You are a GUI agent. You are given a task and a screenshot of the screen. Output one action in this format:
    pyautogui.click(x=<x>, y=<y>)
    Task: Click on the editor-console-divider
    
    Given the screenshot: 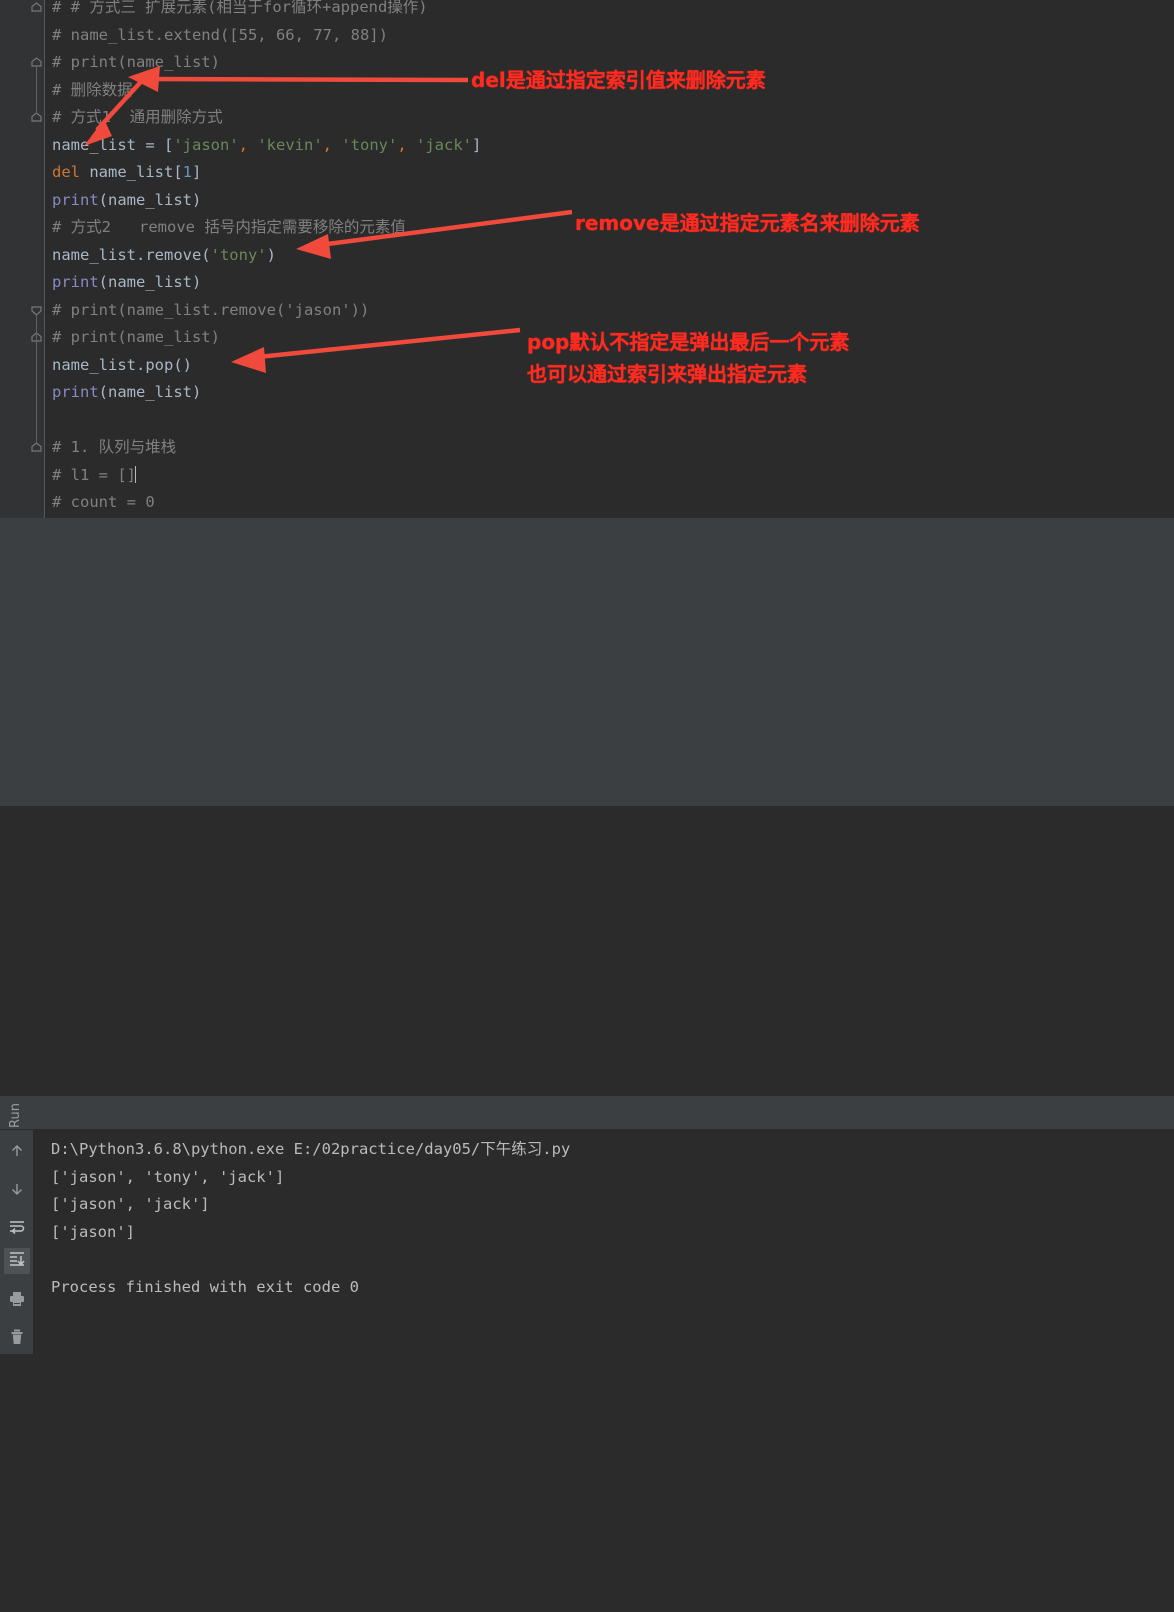 What is the action you would take?
    pyautogui.click(x=587, y=533)
    